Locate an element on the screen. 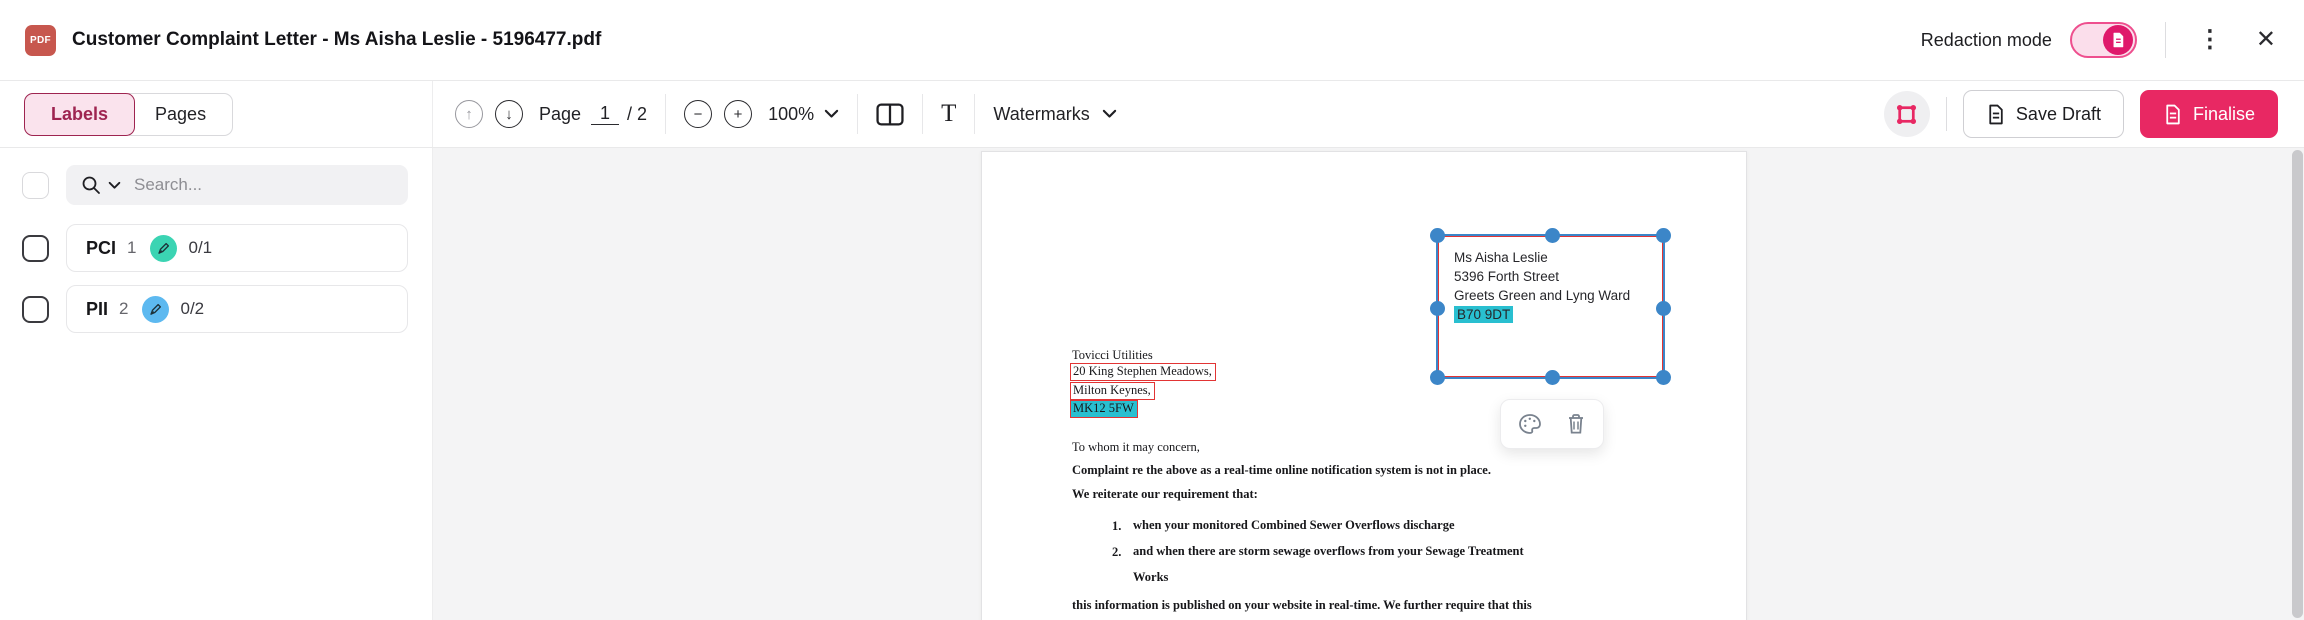 The height and width of the screenshot is (620, 2304). resize-handle-nw is located at coordinates (1437, 235).